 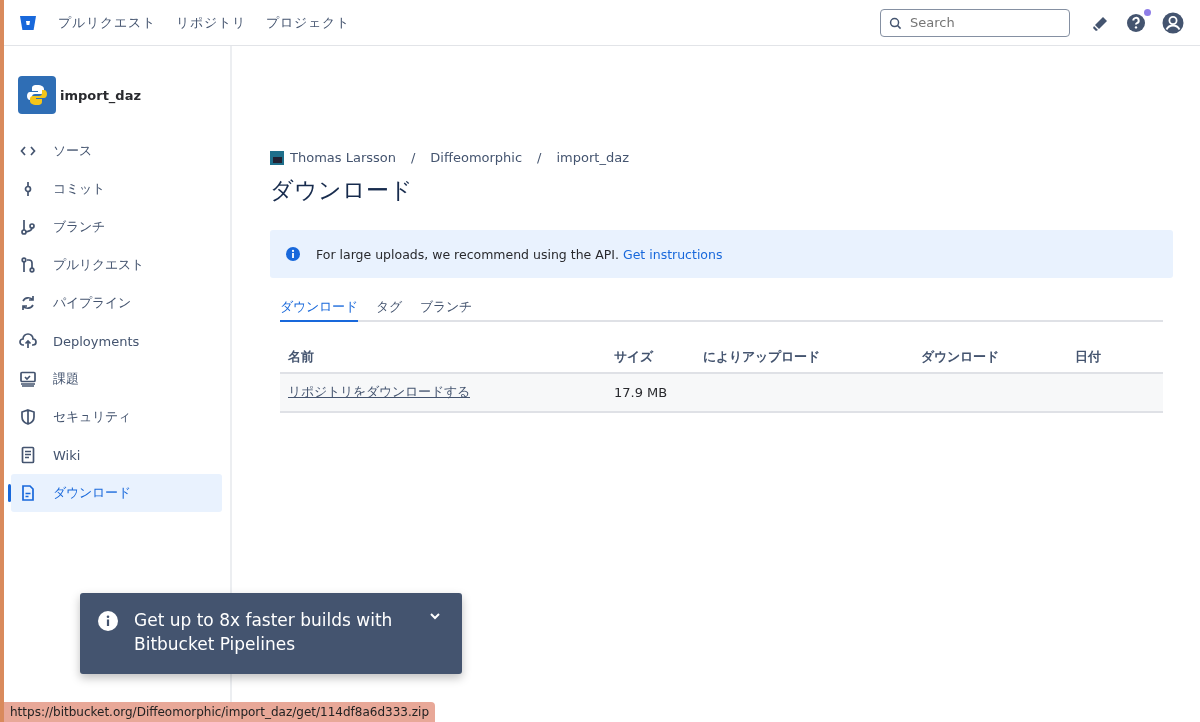 What do you see at coordinates (308, 22) in the screenshot?
I see `nav-link: プロジェクト` at bounding box center [308, 22].